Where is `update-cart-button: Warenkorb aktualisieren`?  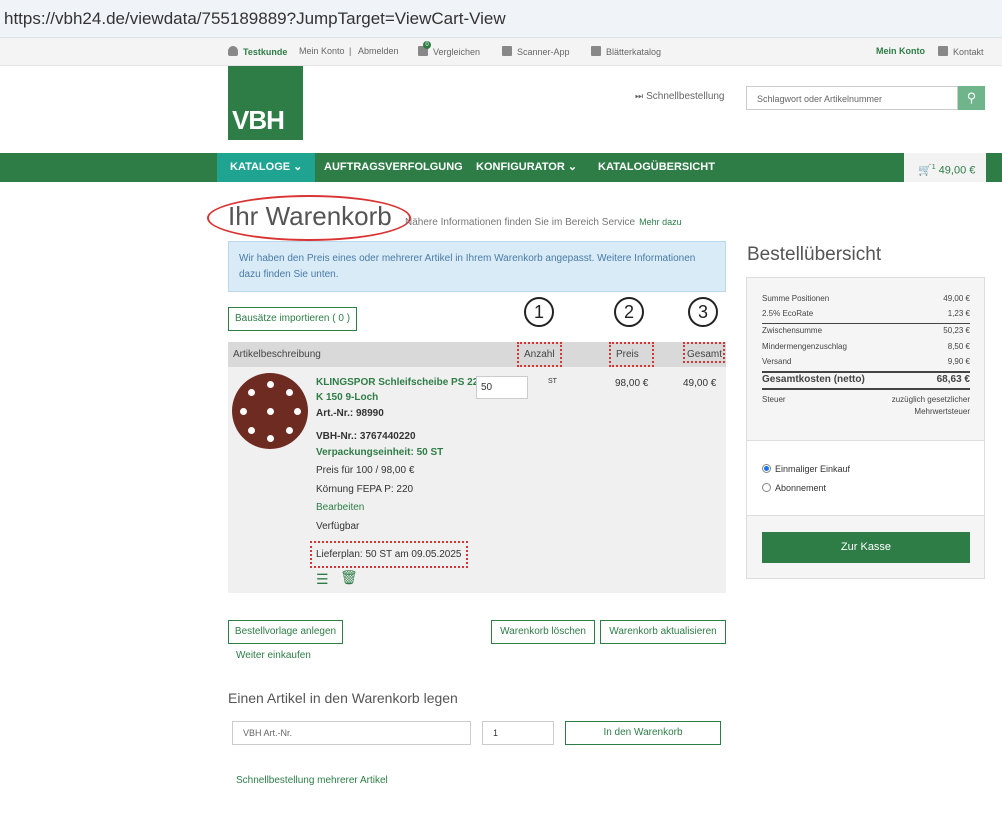
update-cart-button: Warenkorb aktualisieren is located at coordinates (663, 632).